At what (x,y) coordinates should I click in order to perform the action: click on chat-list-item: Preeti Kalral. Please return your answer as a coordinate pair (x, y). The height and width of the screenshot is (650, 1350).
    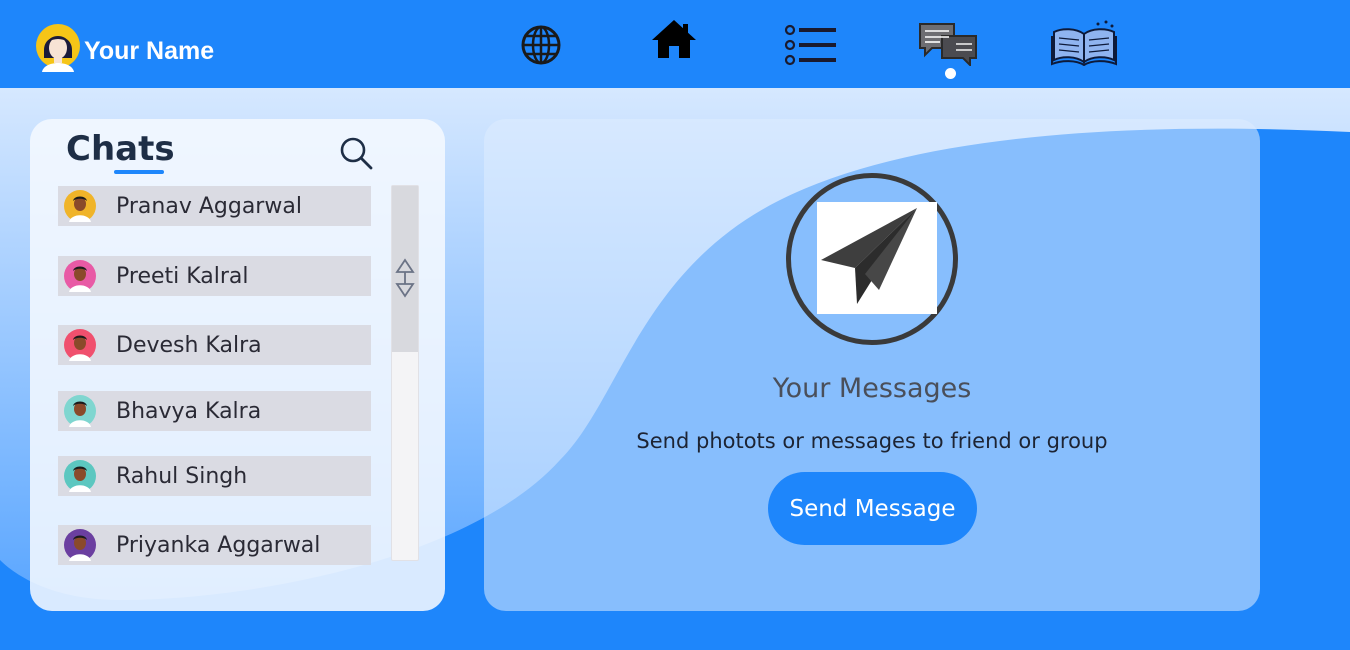
    Looking at the image, I should click on (214, 276).